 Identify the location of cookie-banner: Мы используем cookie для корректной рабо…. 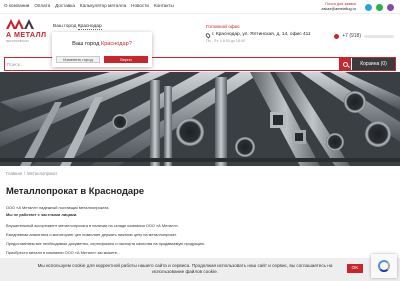
(200, 269).